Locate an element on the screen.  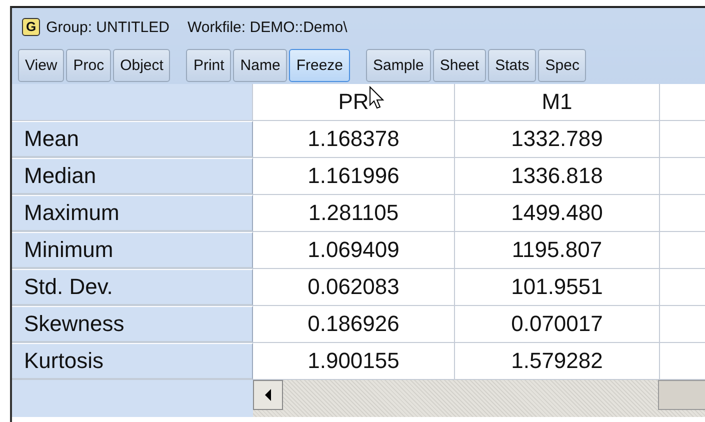
table-cell: 0.186926 is located at coordinates (354, 324).